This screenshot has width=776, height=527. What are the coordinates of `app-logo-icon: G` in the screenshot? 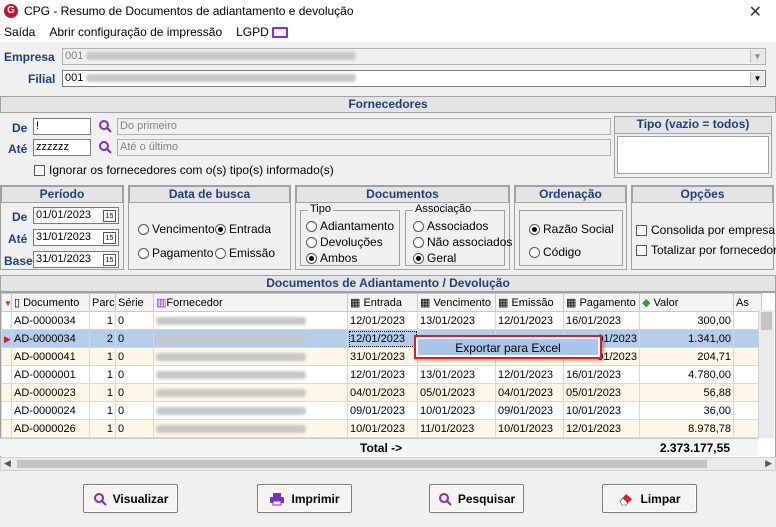 It's located at (11, 11).